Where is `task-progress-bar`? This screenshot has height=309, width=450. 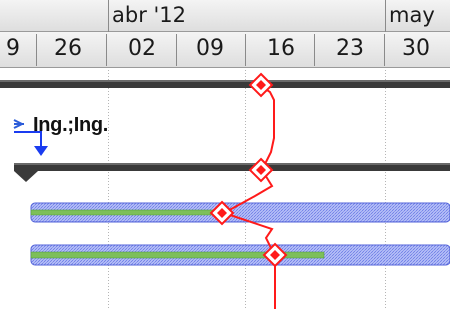 task-progress-bar is located at coordinates (124, 212).